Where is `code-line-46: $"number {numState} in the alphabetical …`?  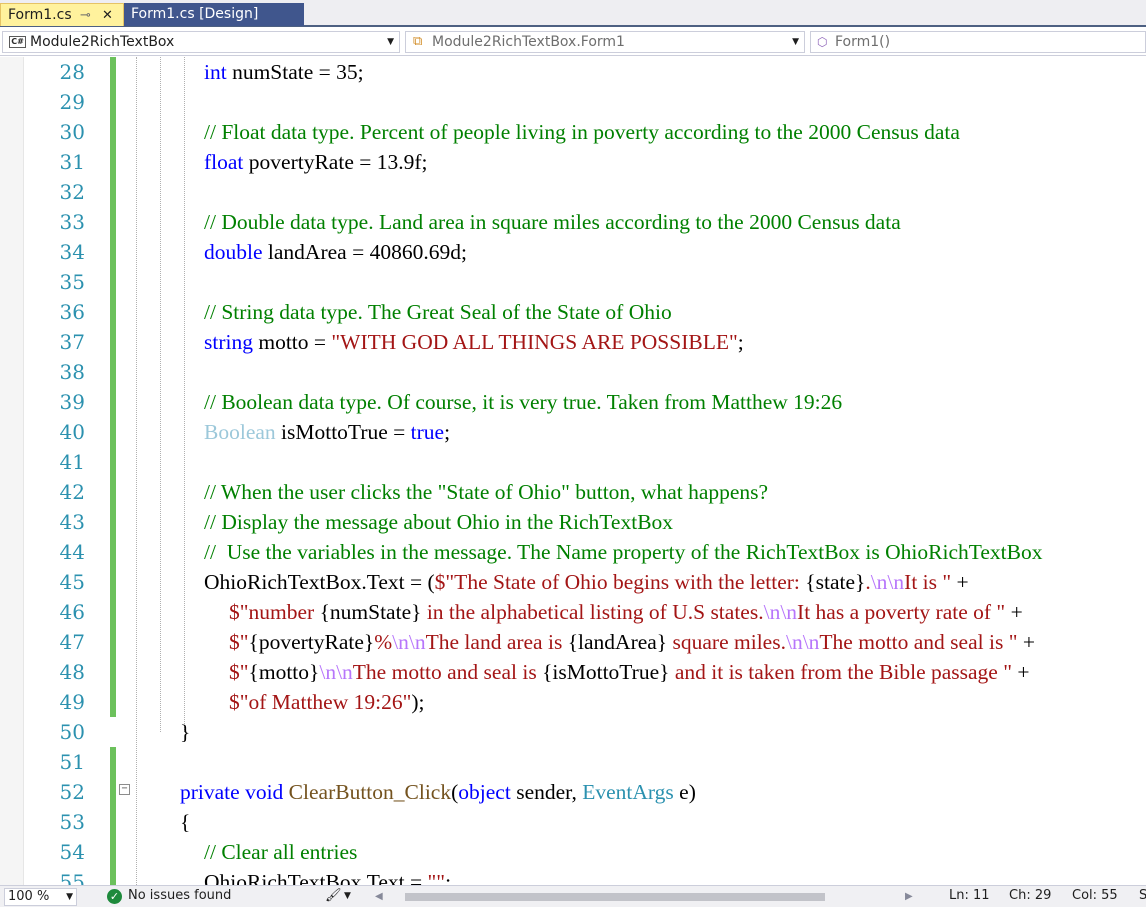 code-line-46: $"number {numState} in the alphabetical … is located at coordinates (626, 612).